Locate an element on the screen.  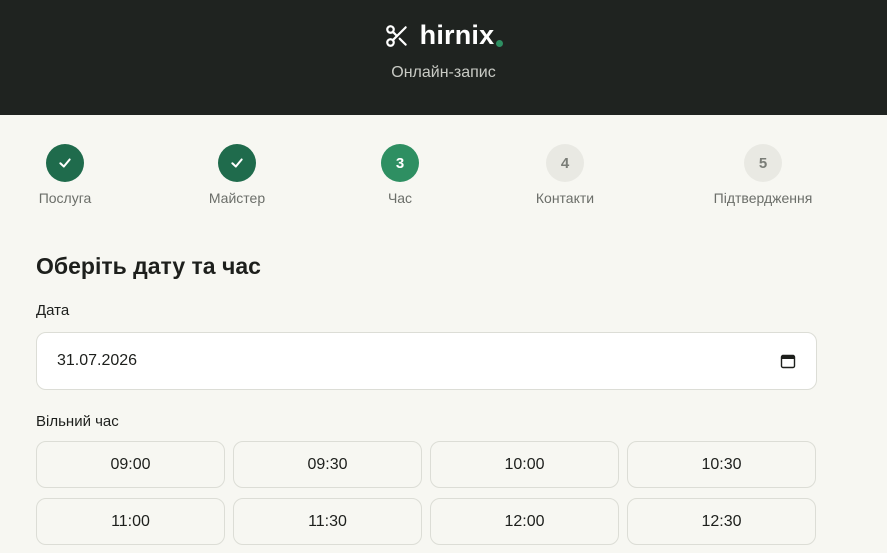
step-label: Послуга is located at coordinates (65, 198).